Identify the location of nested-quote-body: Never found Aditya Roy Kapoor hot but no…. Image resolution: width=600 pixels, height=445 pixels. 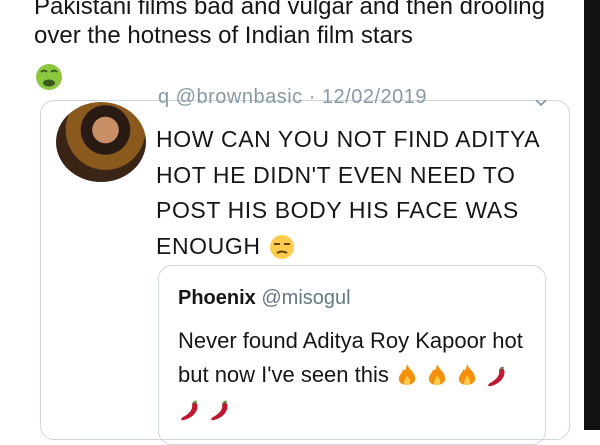
(358, 375).